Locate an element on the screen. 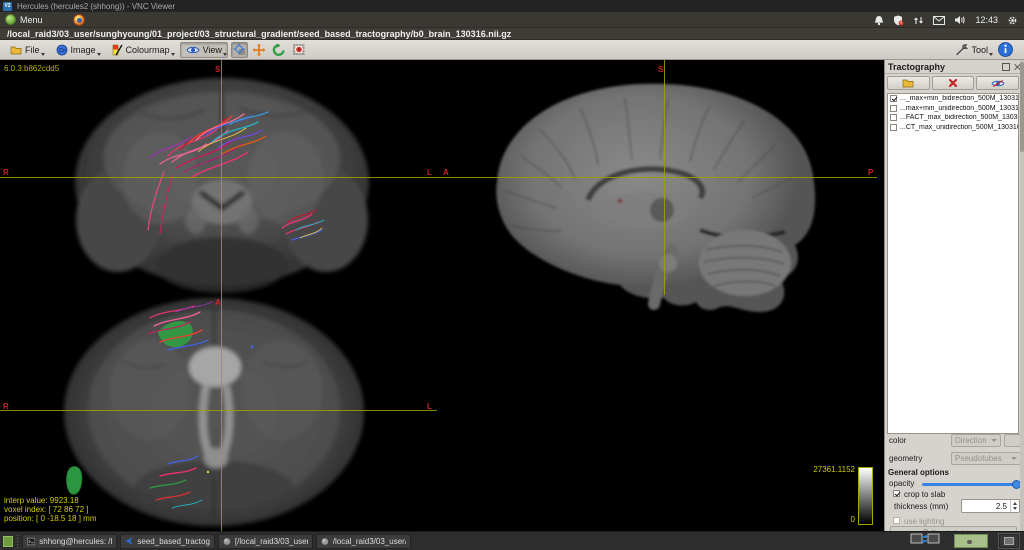 The width and height of the screenshot is (1024, 550). tract-file-name: ...FACT_max_bidirection_500M_130316.tck is located at coordinates (959, 118).